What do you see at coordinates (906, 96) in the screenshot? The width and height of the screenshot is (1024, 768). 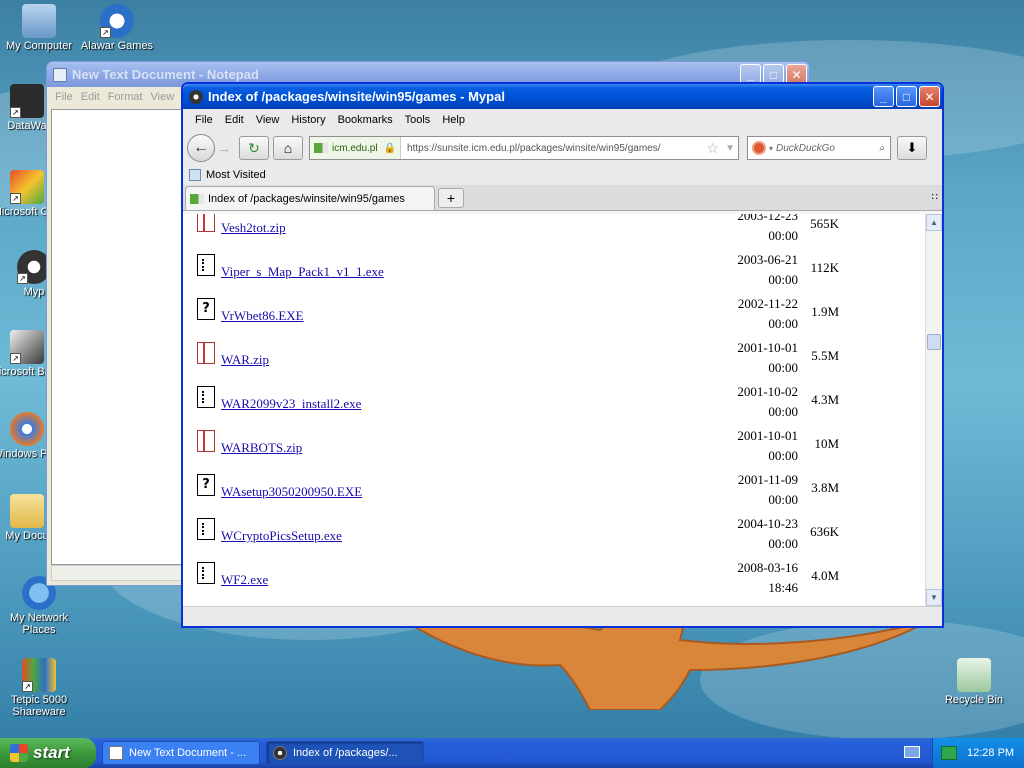 I see `maximize-button: □` at bounding box center [906, 96].